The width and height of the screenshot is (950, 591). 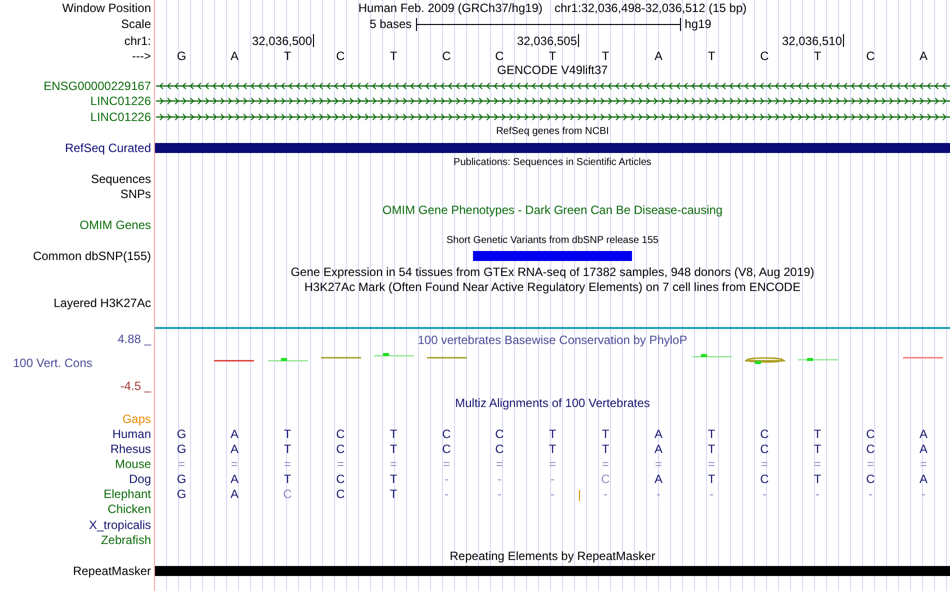 I want to click on scale-text: 5 bases, so click(x=391, y=24).